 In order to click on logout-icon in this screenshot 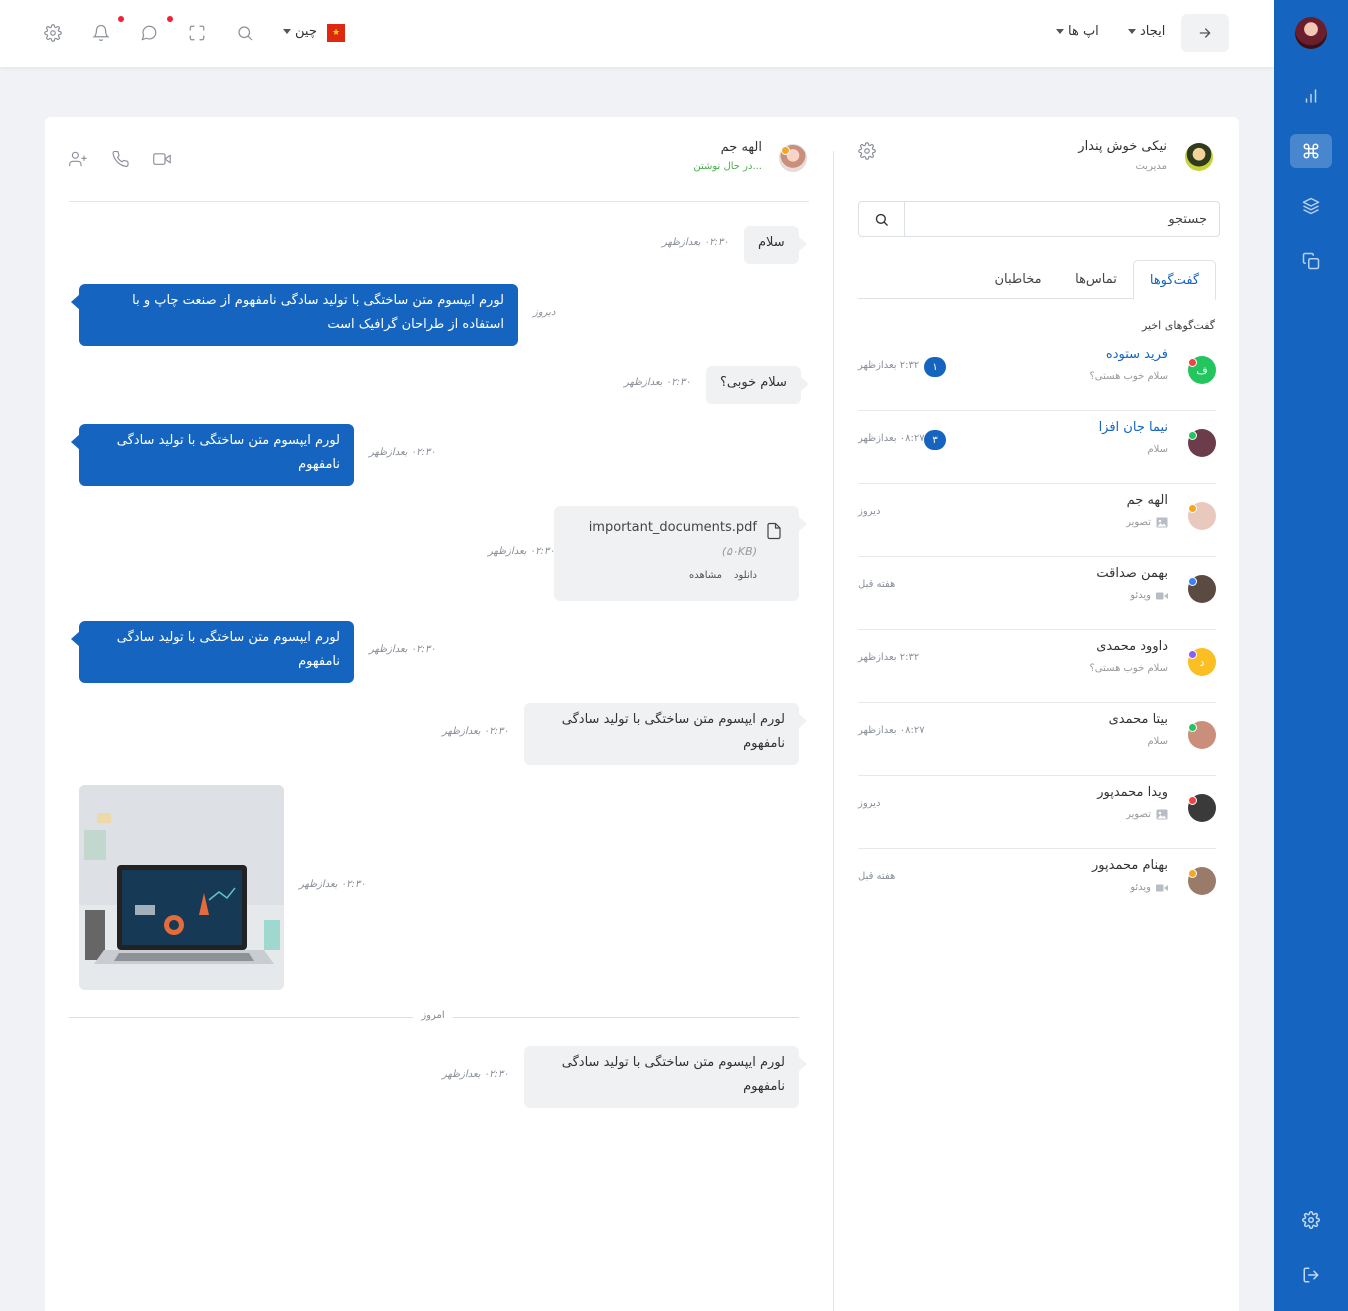, I will do `click(1311, 1275)`.